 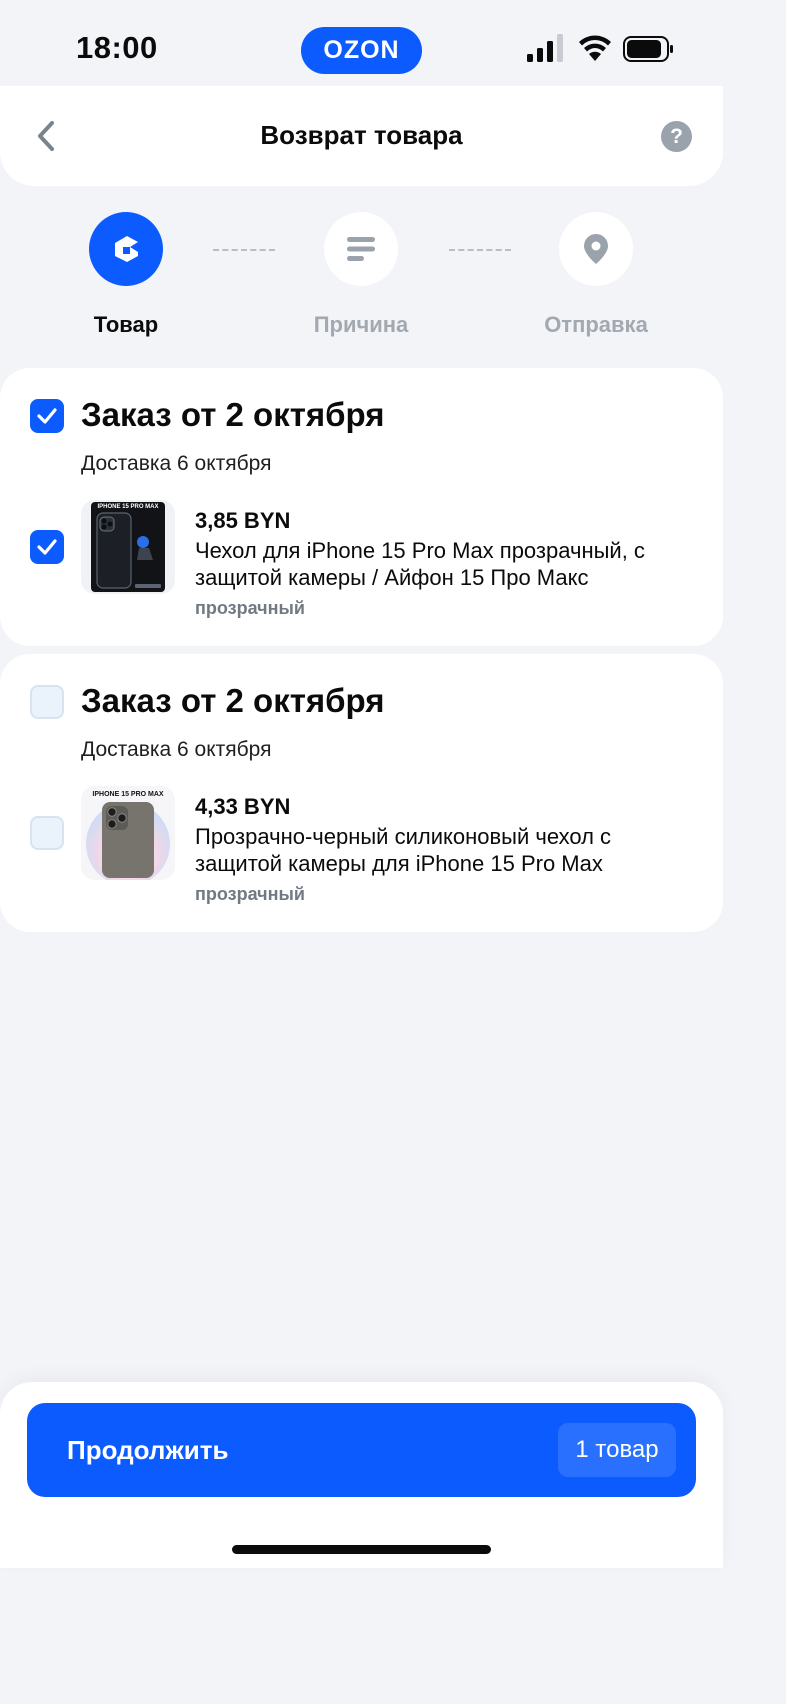 I want to click on location-pin-icon, so click(x=596, y=249).